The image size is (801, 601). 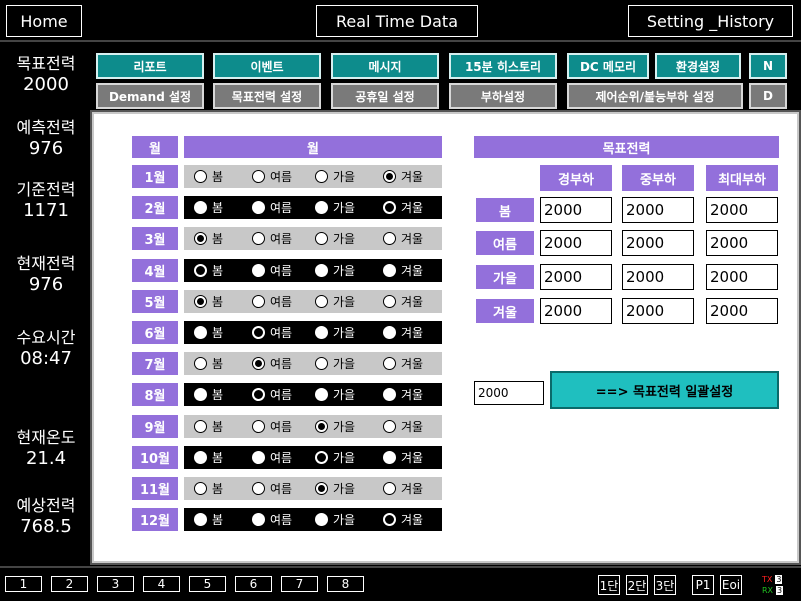 I want to click on nav-button: 15분 히스토리, so click(x=503, y=66).